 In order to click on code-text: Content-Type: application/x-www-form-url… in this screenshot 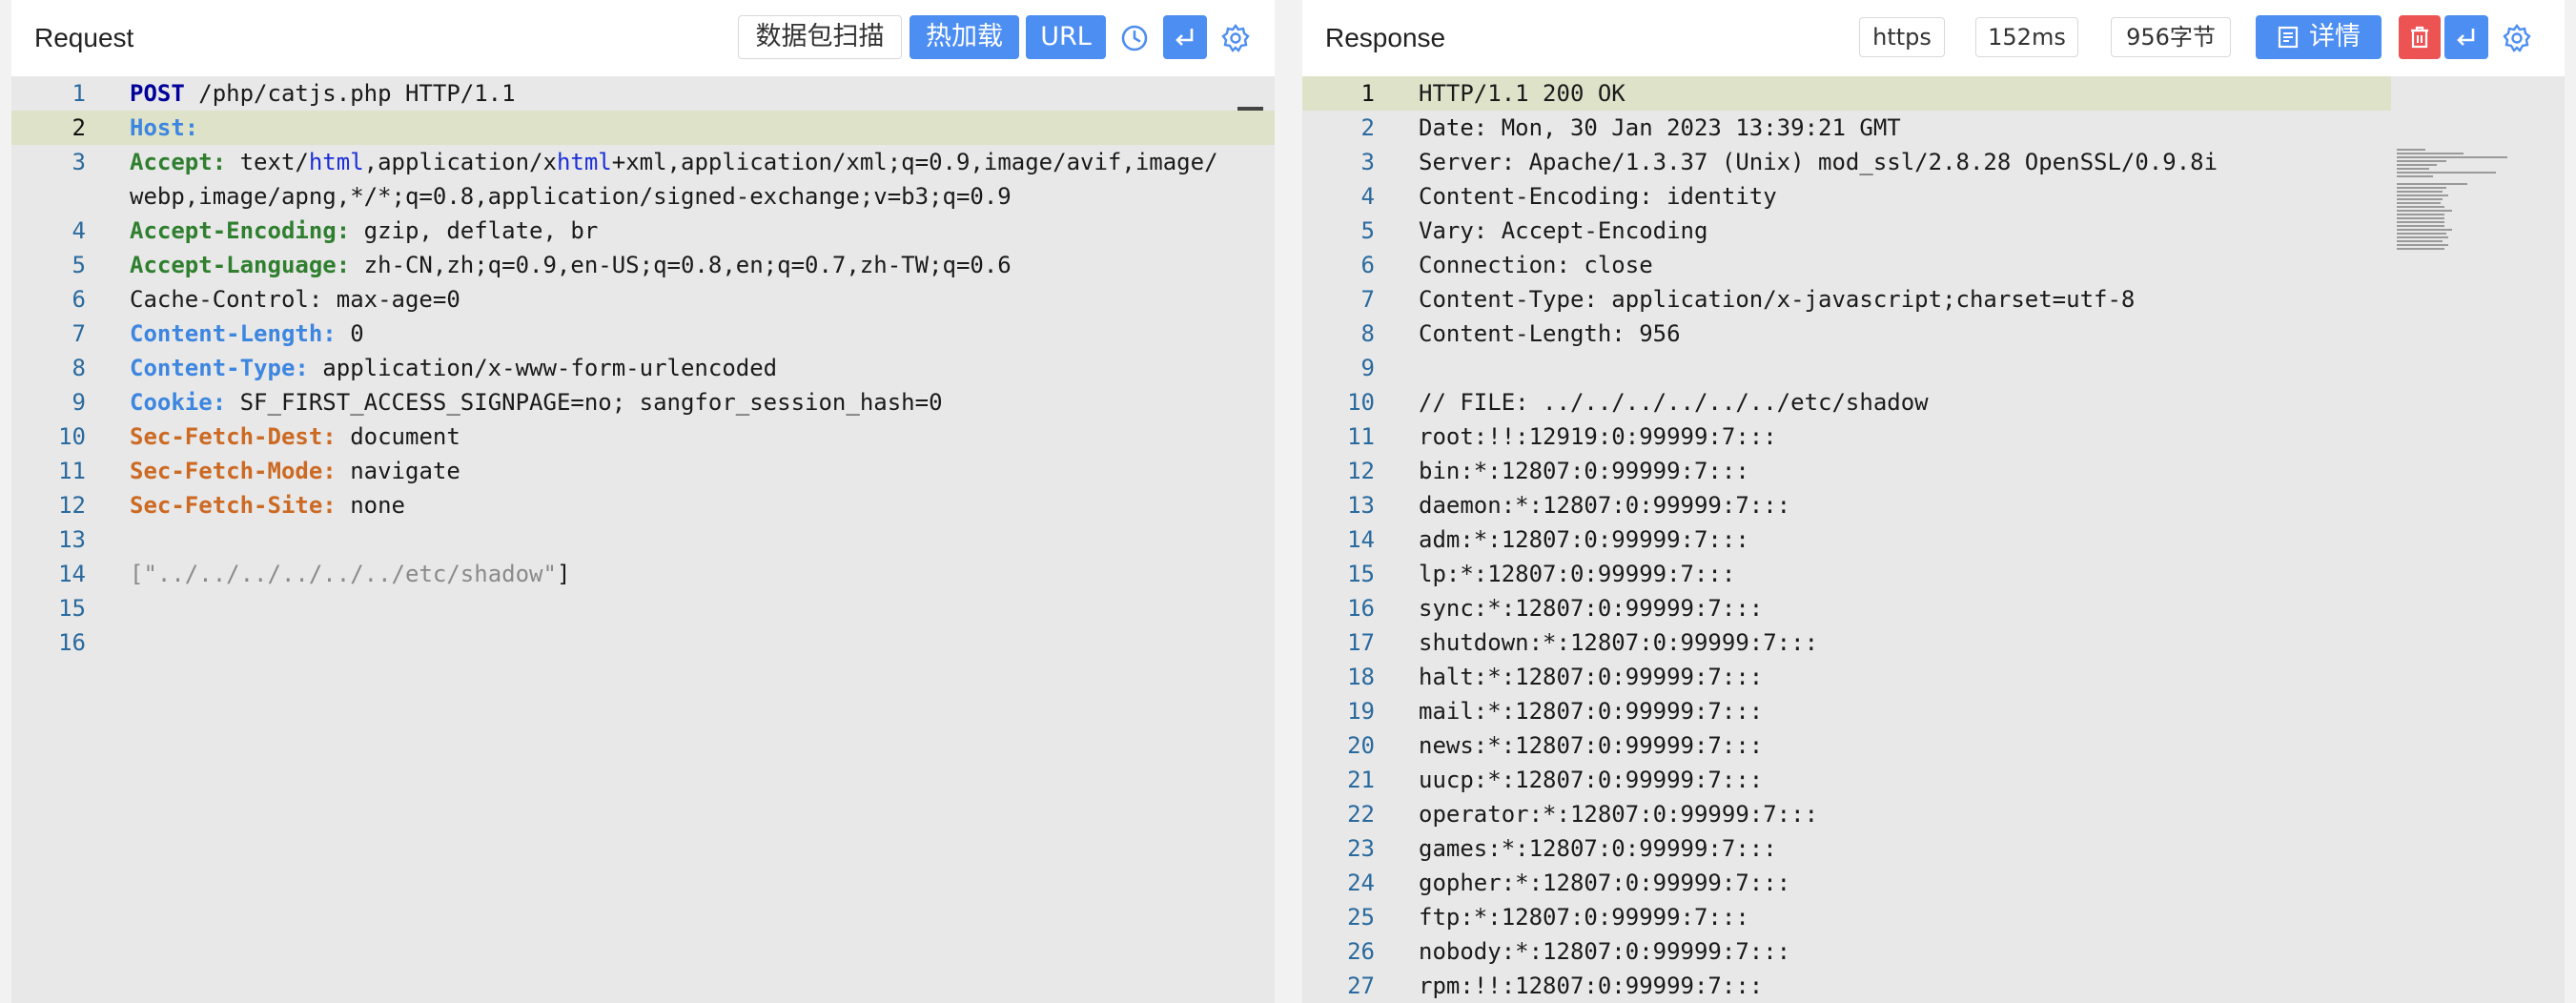, I will do `click(454, 368)`.